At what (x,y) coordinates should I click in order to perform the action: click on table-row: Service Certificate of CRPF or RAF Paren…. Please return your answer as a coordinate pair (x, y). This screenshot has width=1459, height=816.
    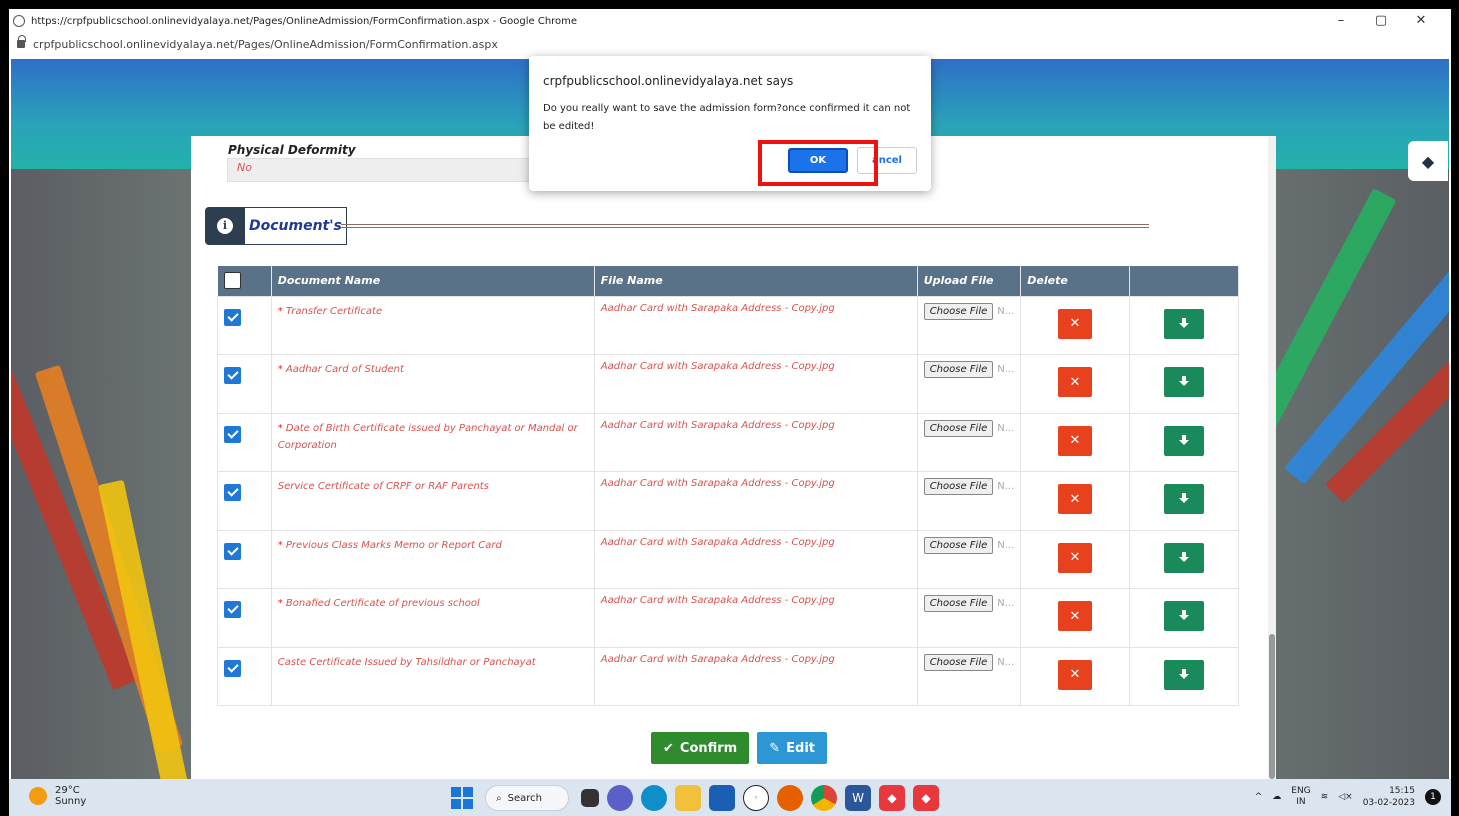
    Looking at the image, I should click on (728, 501).